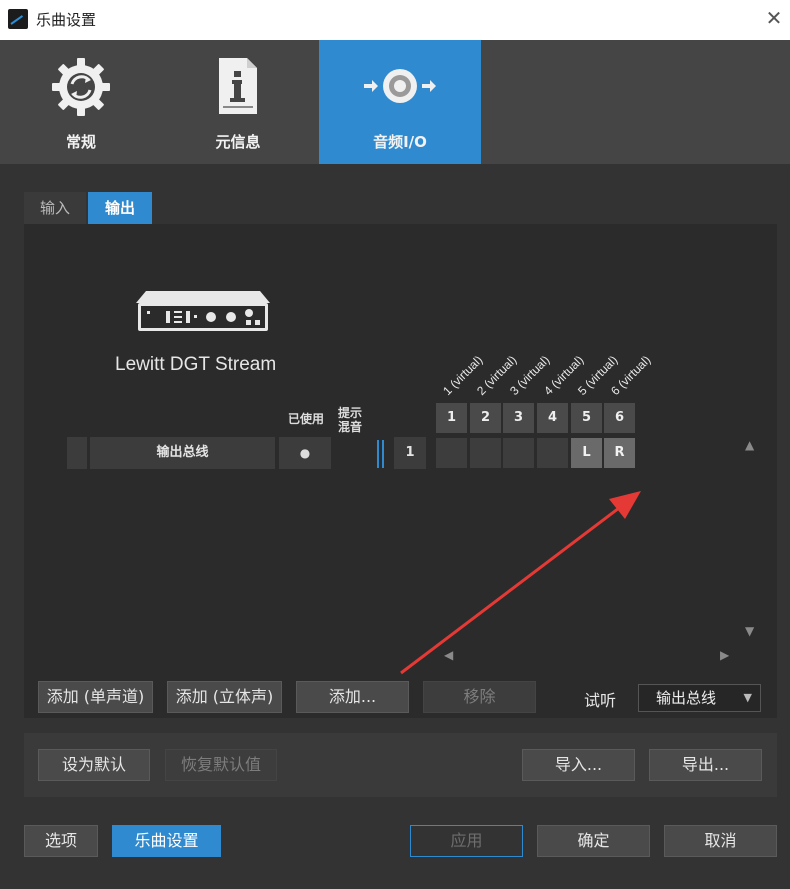 The width and height of the screenshot is (790, 889). Describe the element at coordinates (410, 452) in the screenshot. I see `channel-count: 1` at that location.